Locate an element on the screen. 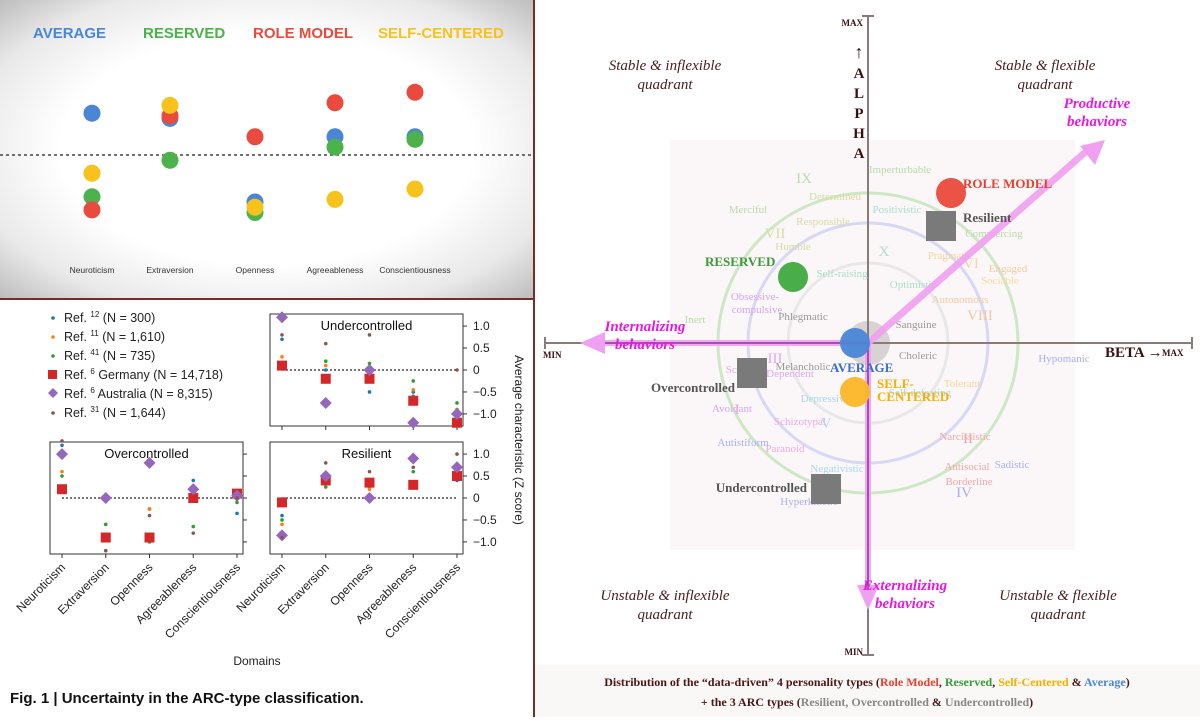  background-trait-label: Engaged is located at coordinates (1008, 269).